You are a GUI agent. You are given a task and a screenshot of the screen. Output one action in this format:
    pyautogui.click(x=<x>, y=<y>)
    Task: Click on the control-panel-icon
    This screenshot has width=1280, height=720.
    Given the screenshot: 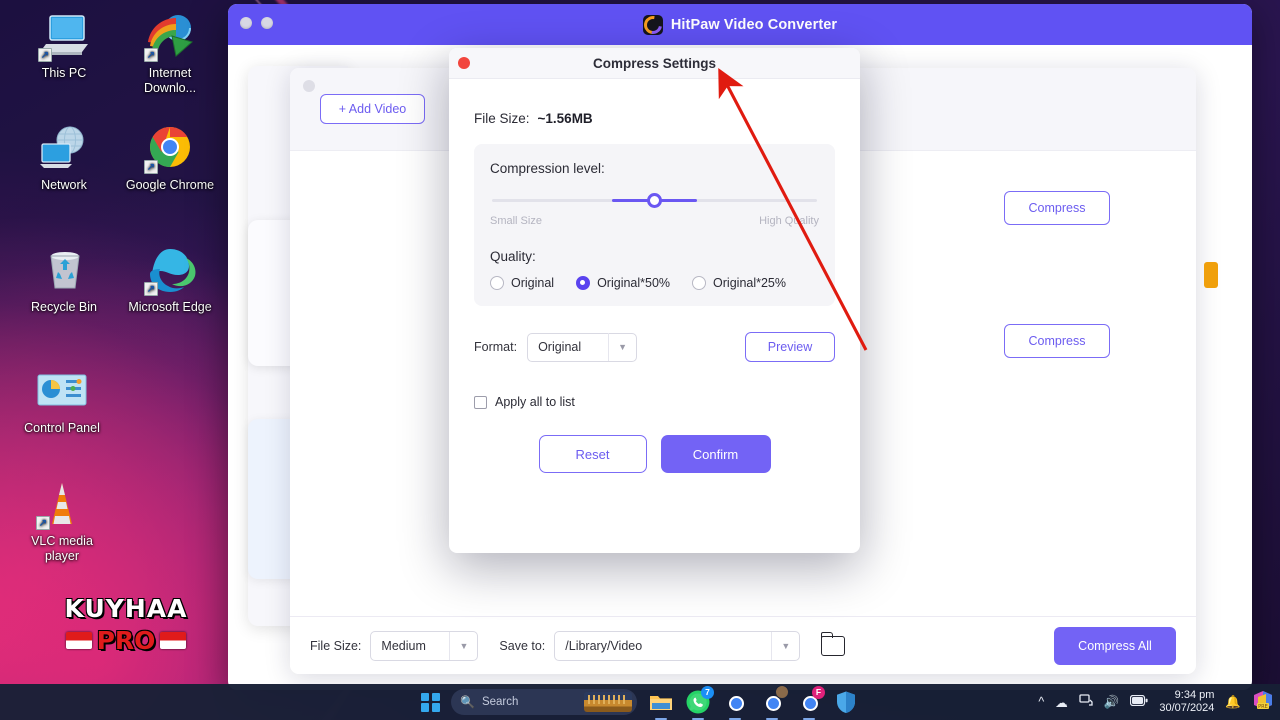 What is the action you would take?
    pyautogui.click(x=62, y=392)
    